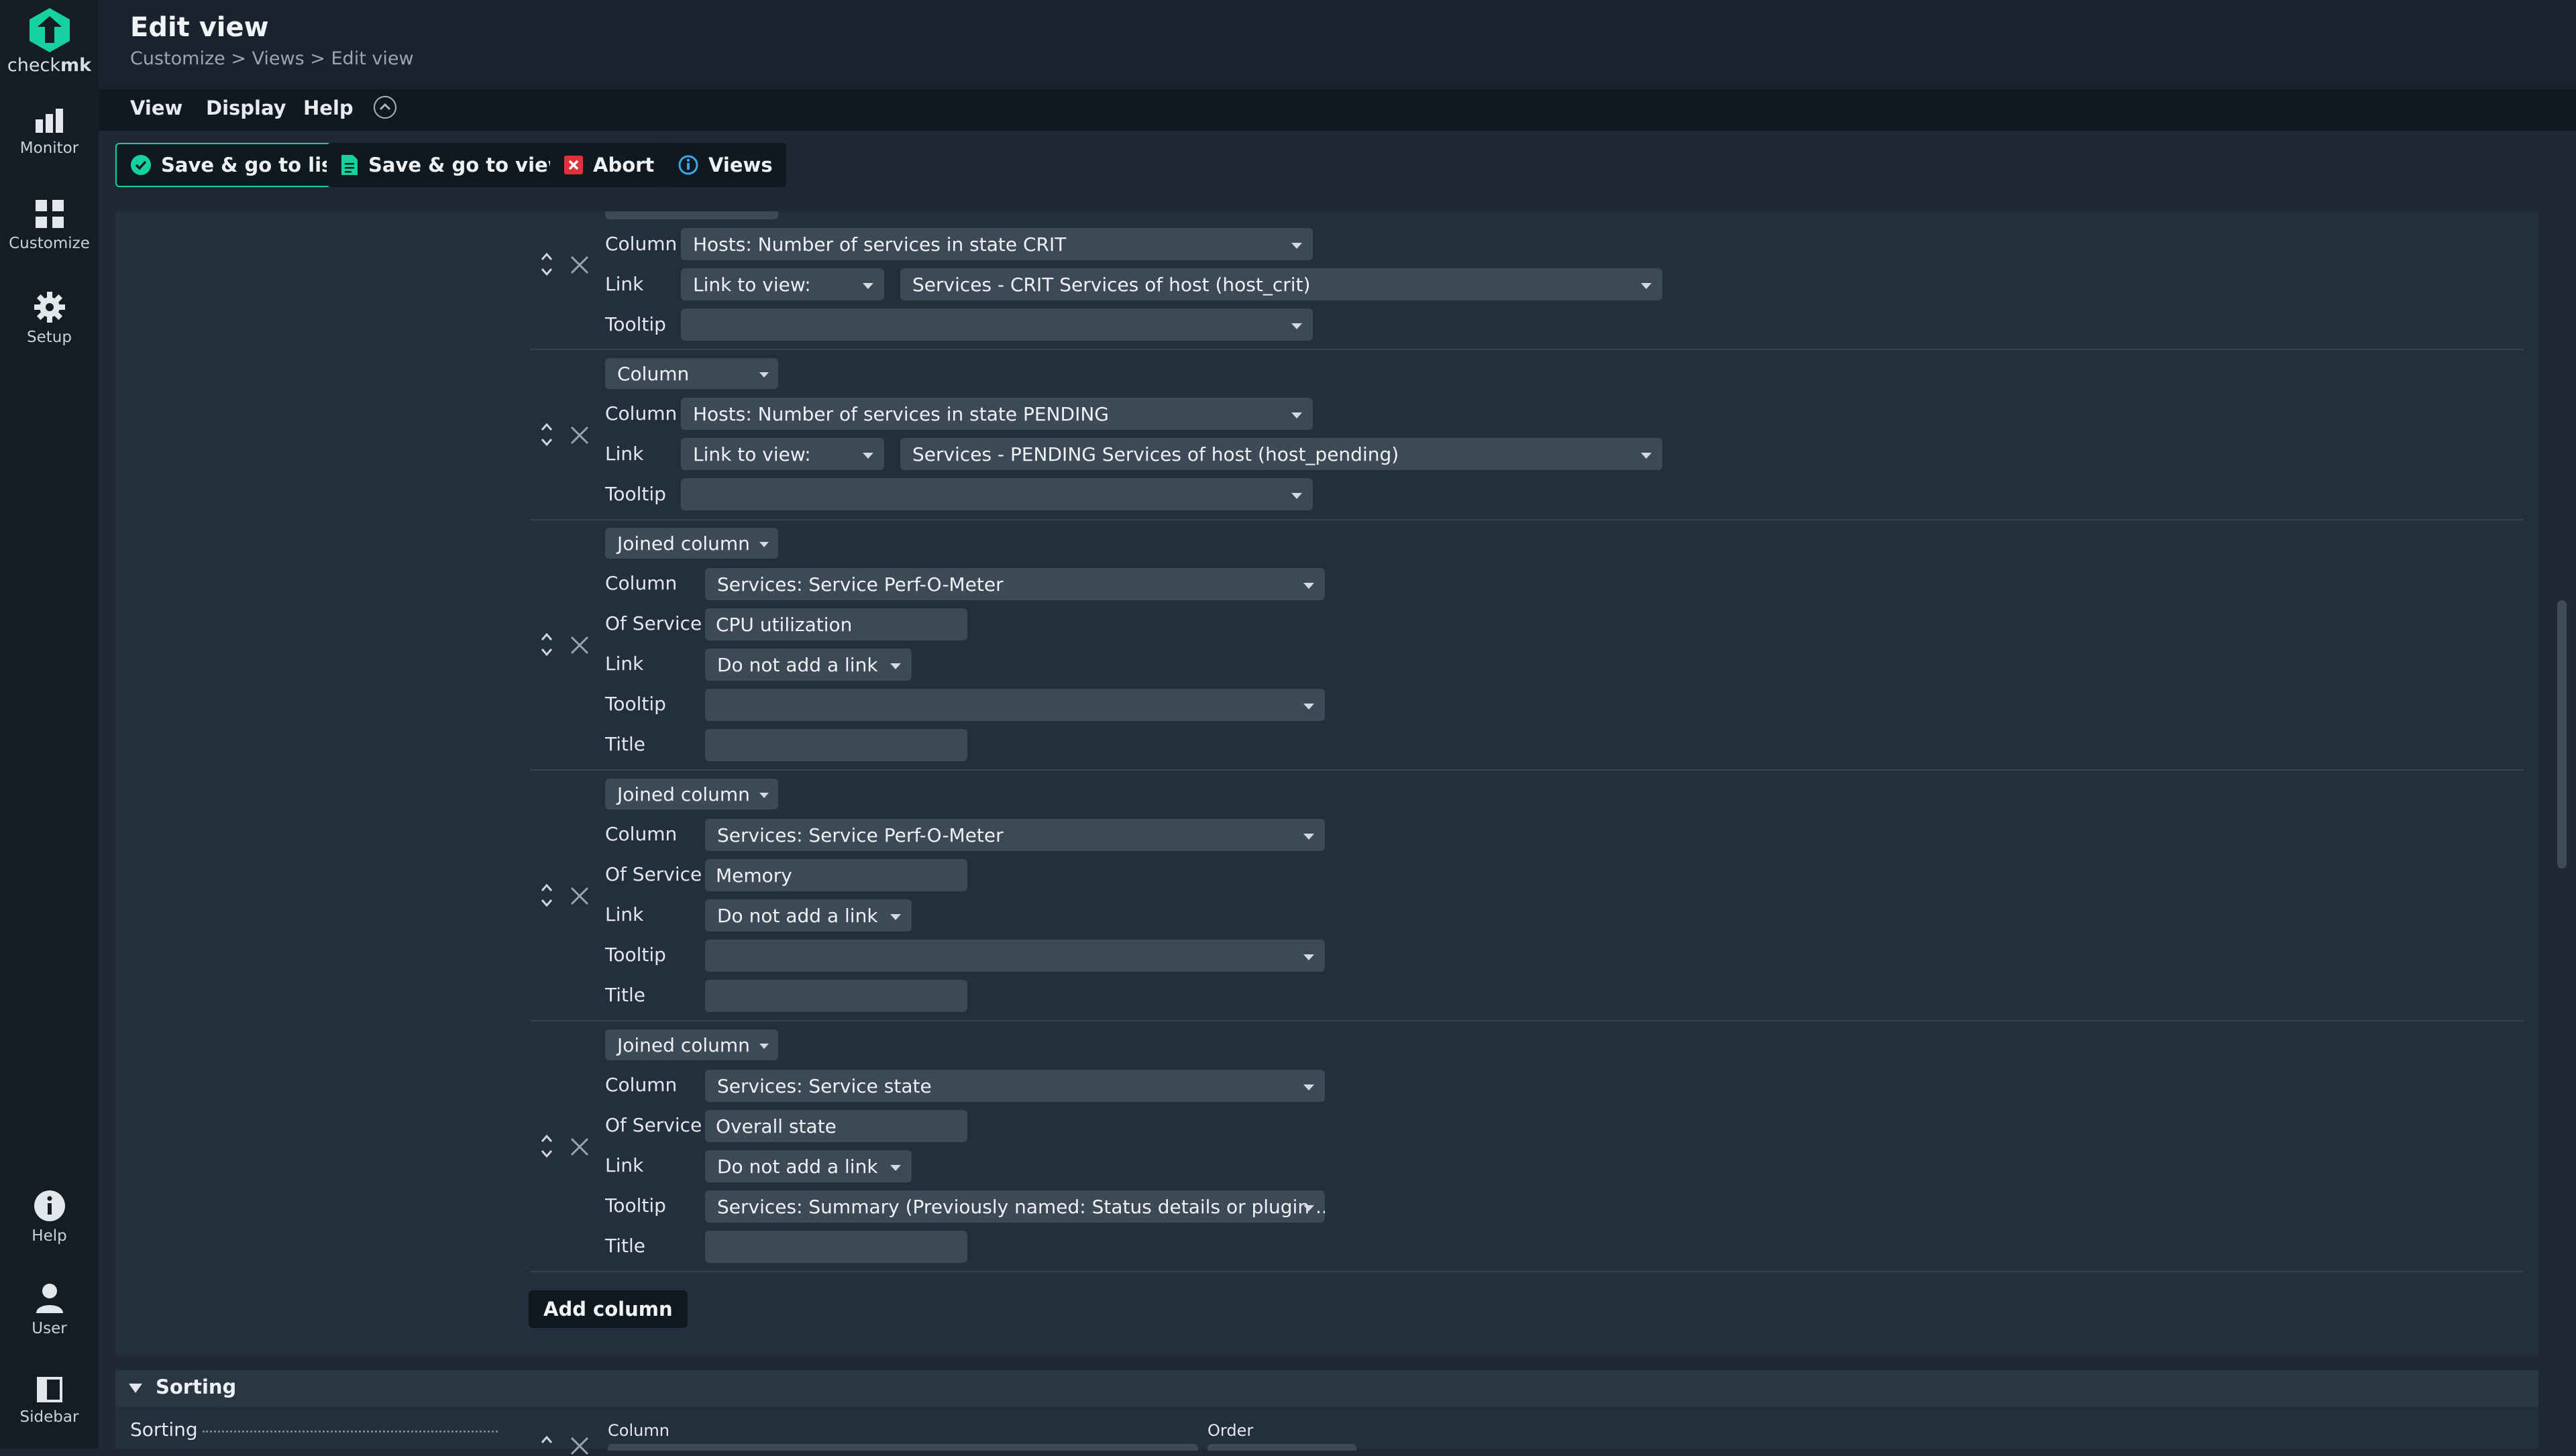  Describe the element at coordinates (49, 1205) in the screenshot. I see `info-icon` at that location.